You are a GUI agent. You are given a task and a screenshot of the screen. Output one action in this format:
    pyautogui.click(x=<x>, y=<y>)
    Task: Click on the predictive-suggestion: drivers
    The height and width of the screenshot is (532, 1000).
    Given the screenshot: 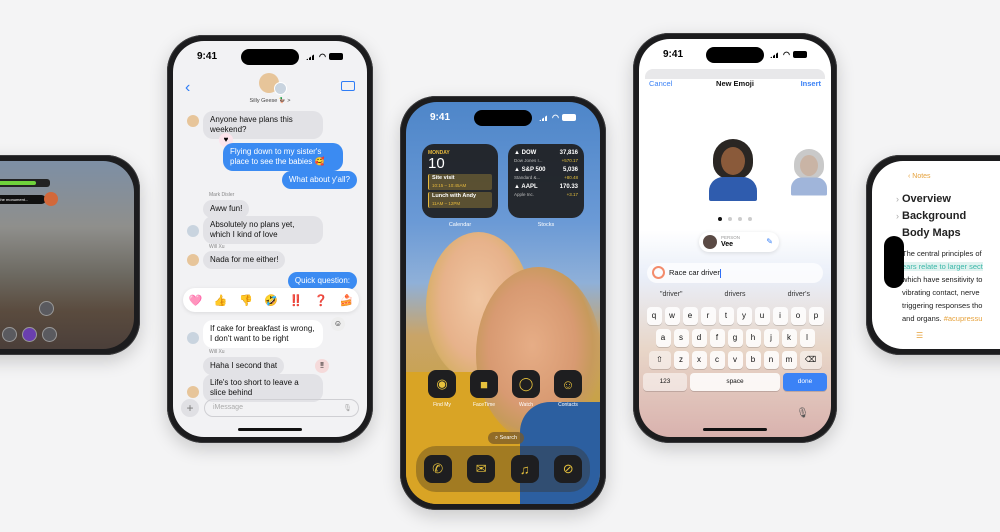 What is the action you would take?
    pyautogui.click(x=735, y=294)
    